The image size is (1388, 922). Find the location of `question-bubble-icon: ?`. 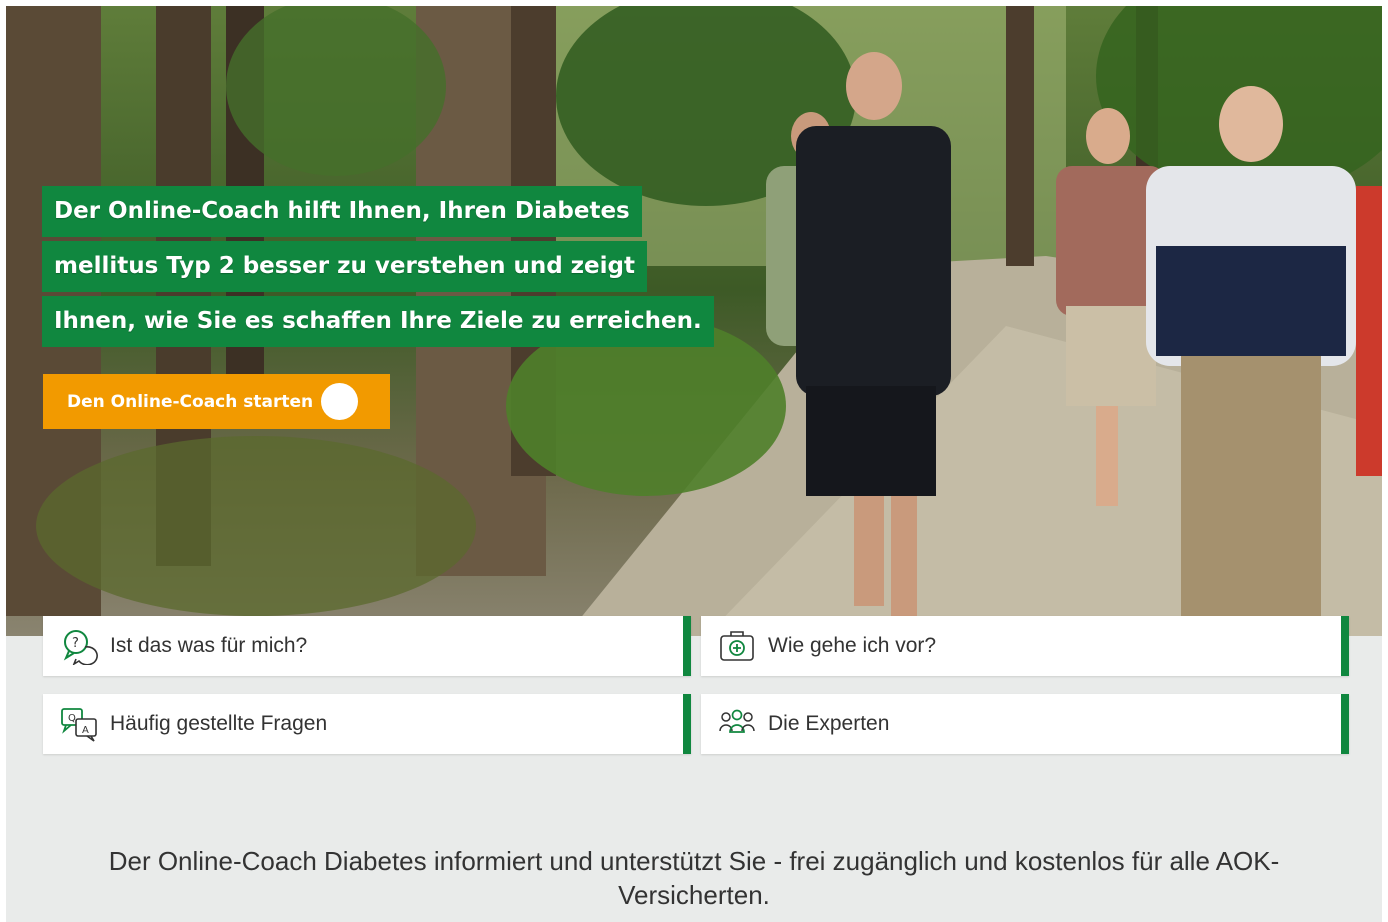

question-bubble-icon: ? is located at coordinates (79, 646).